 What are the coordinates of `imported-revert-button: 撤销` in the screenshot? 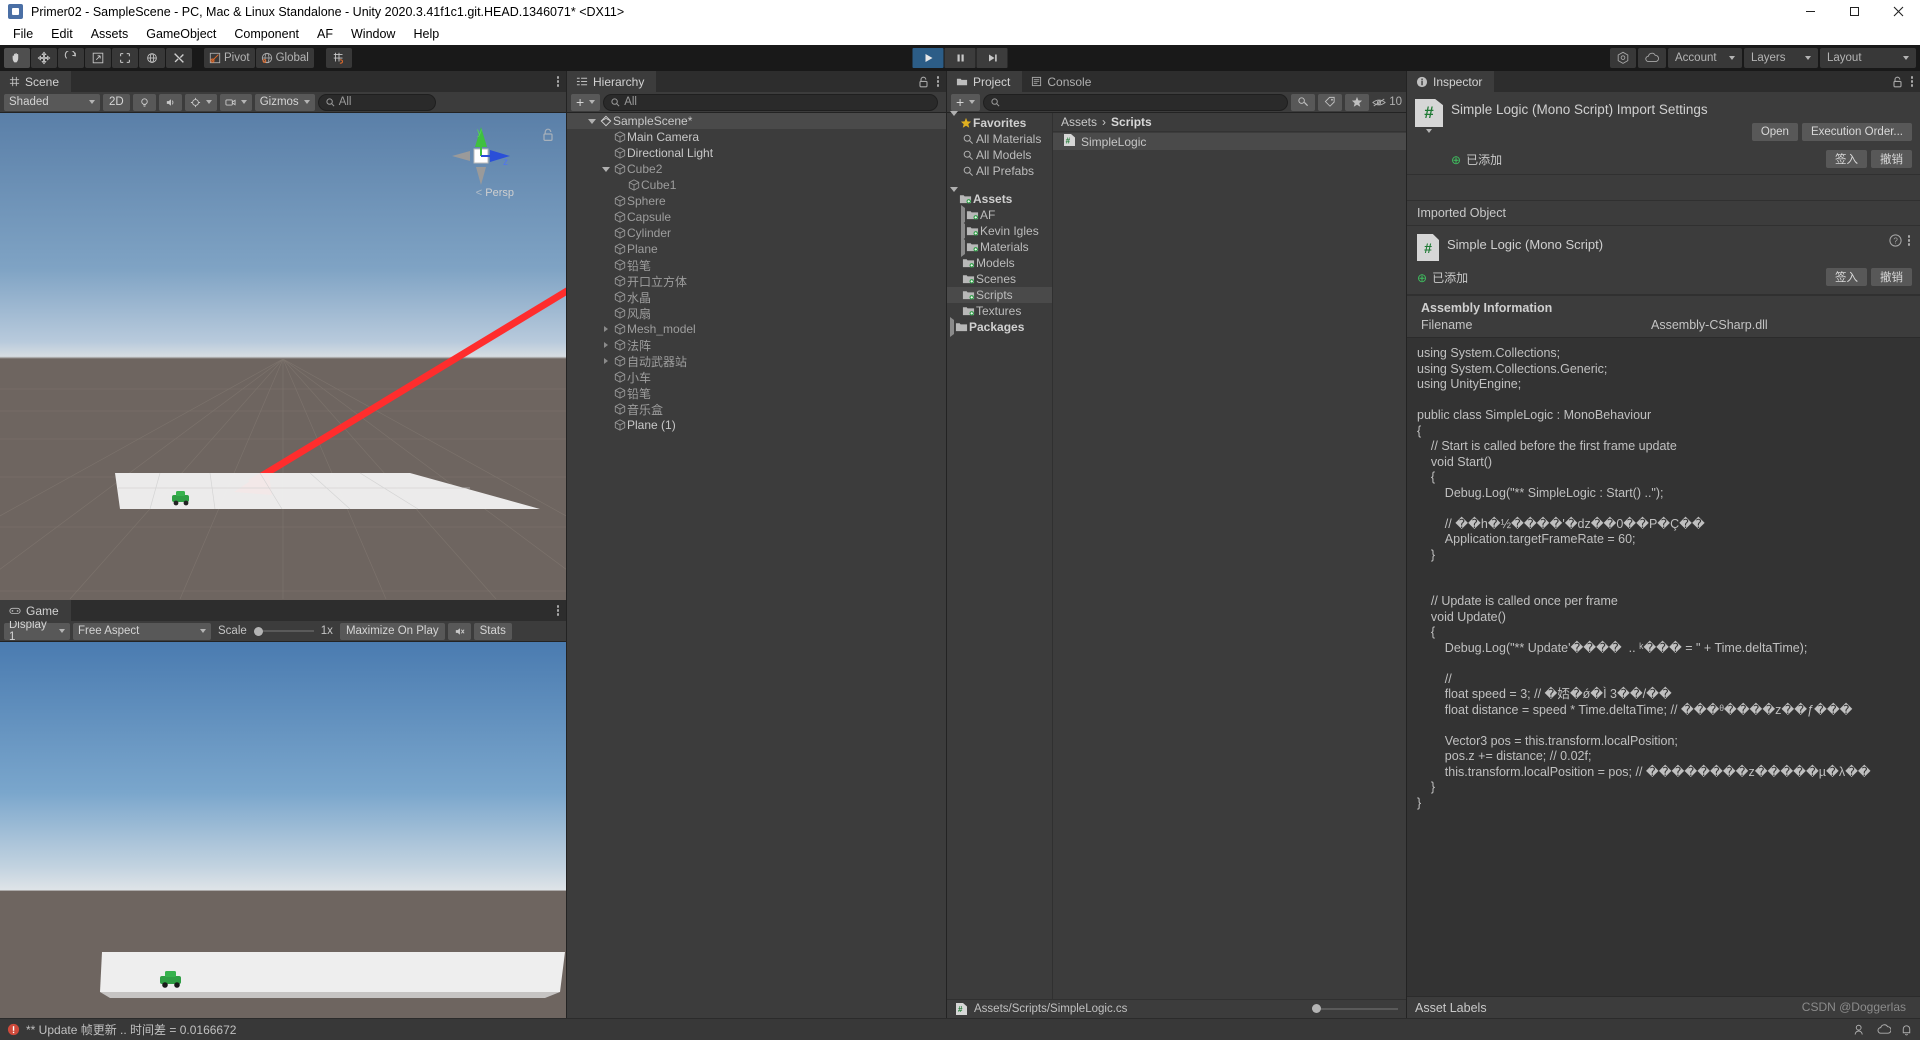 It's located at (1891, 276).